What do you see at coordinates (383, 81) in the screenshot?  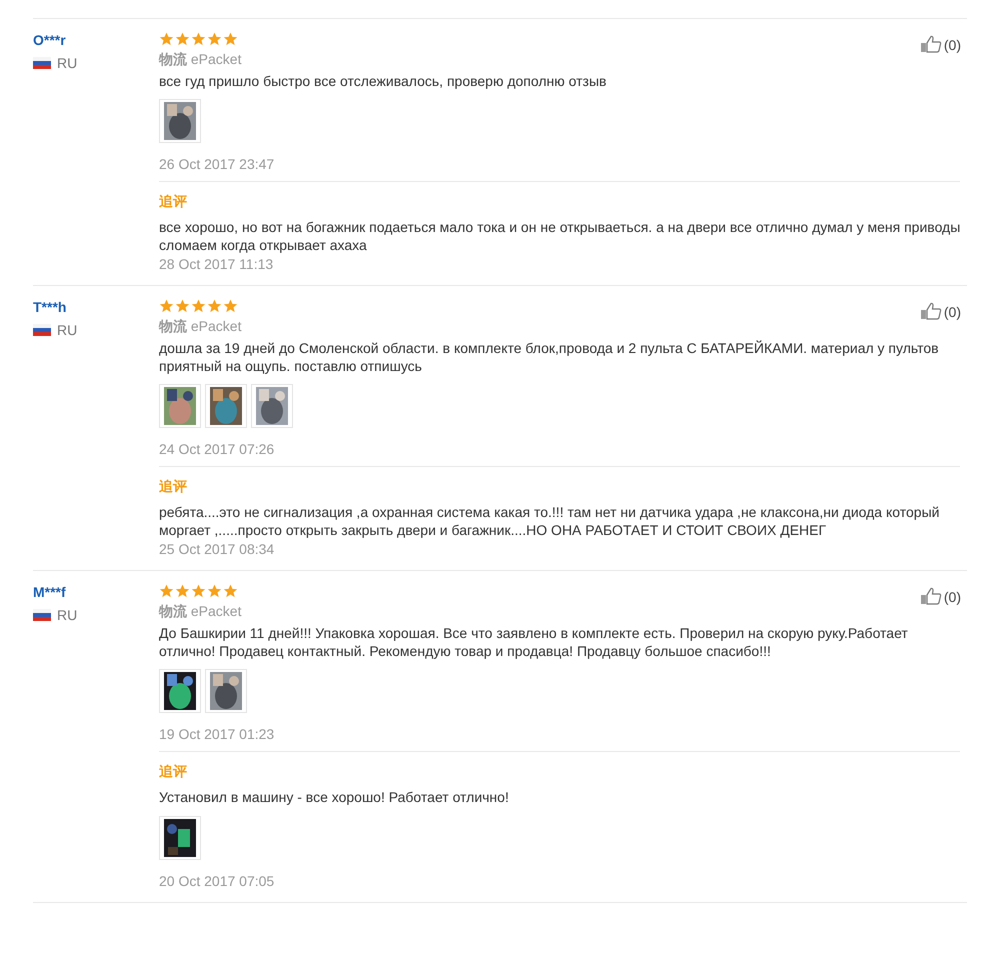 I see `review-text: все гуд пришло быстро все отслеживалось, проверю дополню отзыв` at bounding box center [383, 81].